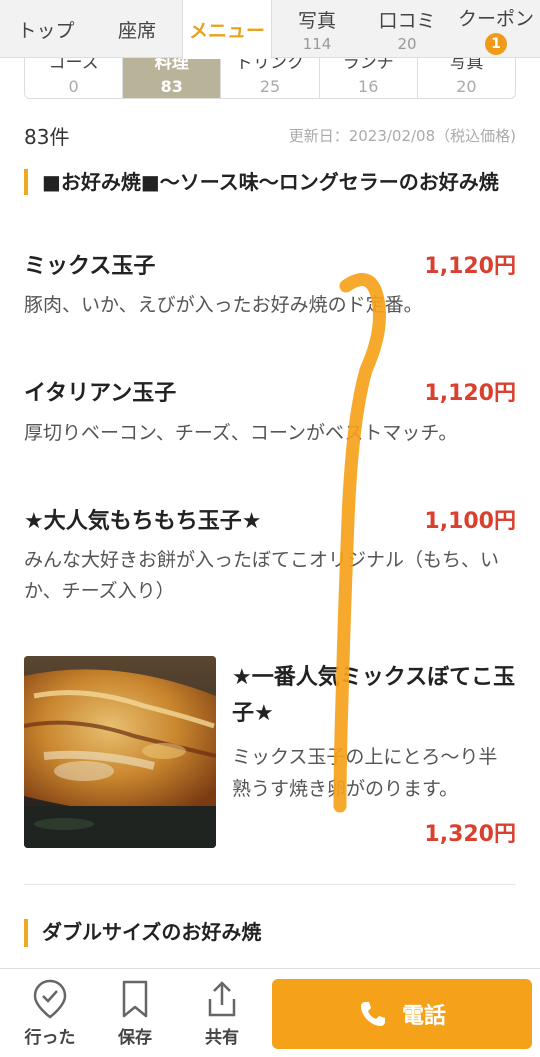 Image resolution: width=540 pixels, height=1057 pixels. What do you see at coordinates (223, 305) in the screenshot?
I see `menu-item-description: 豚肉、いか、えびが入ったお好み焼のド定番。` at bounding box center [223, 305].